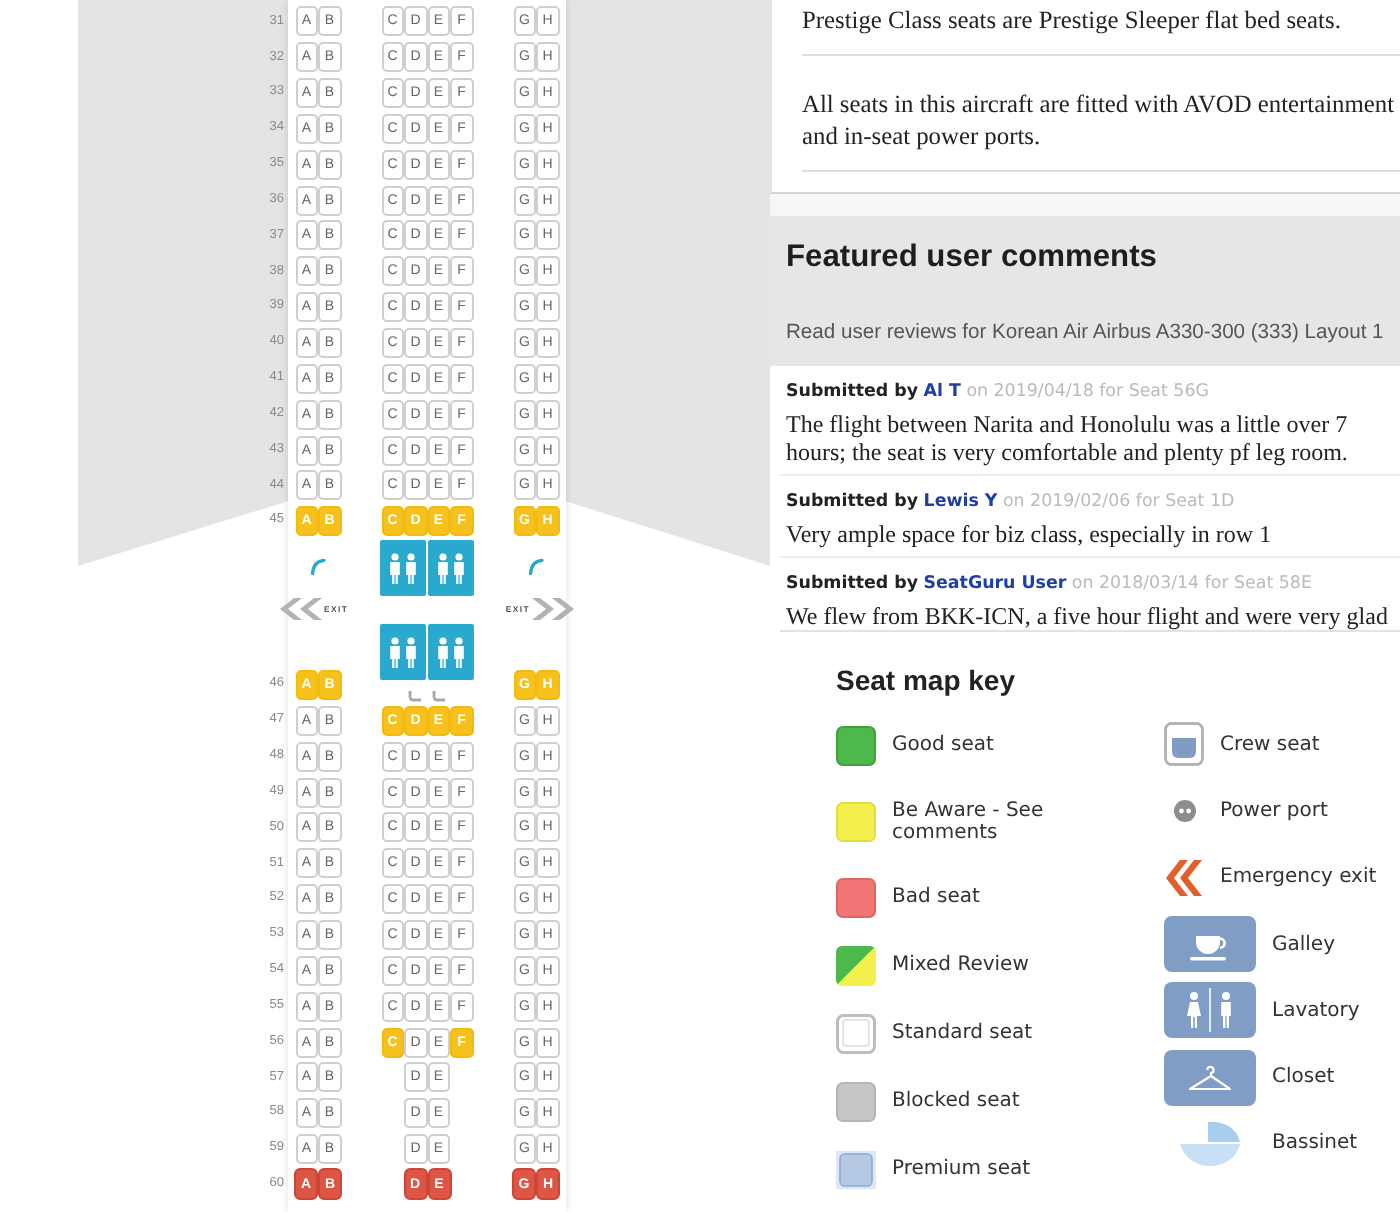 The height and width of the screenshot is (1212, 1400). Describe the element at coordinates (971, 258) in the screenshot. I see `section-title: Featured user comments` at that location.